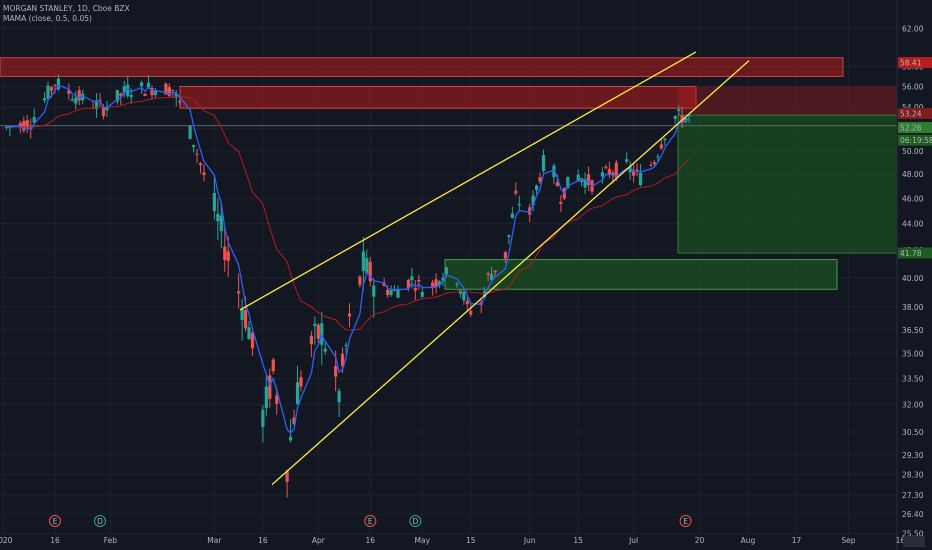  Describe the element at coordinates (913, 174) in the screenshot. I see `price-tick-label: 48.00` at that location.